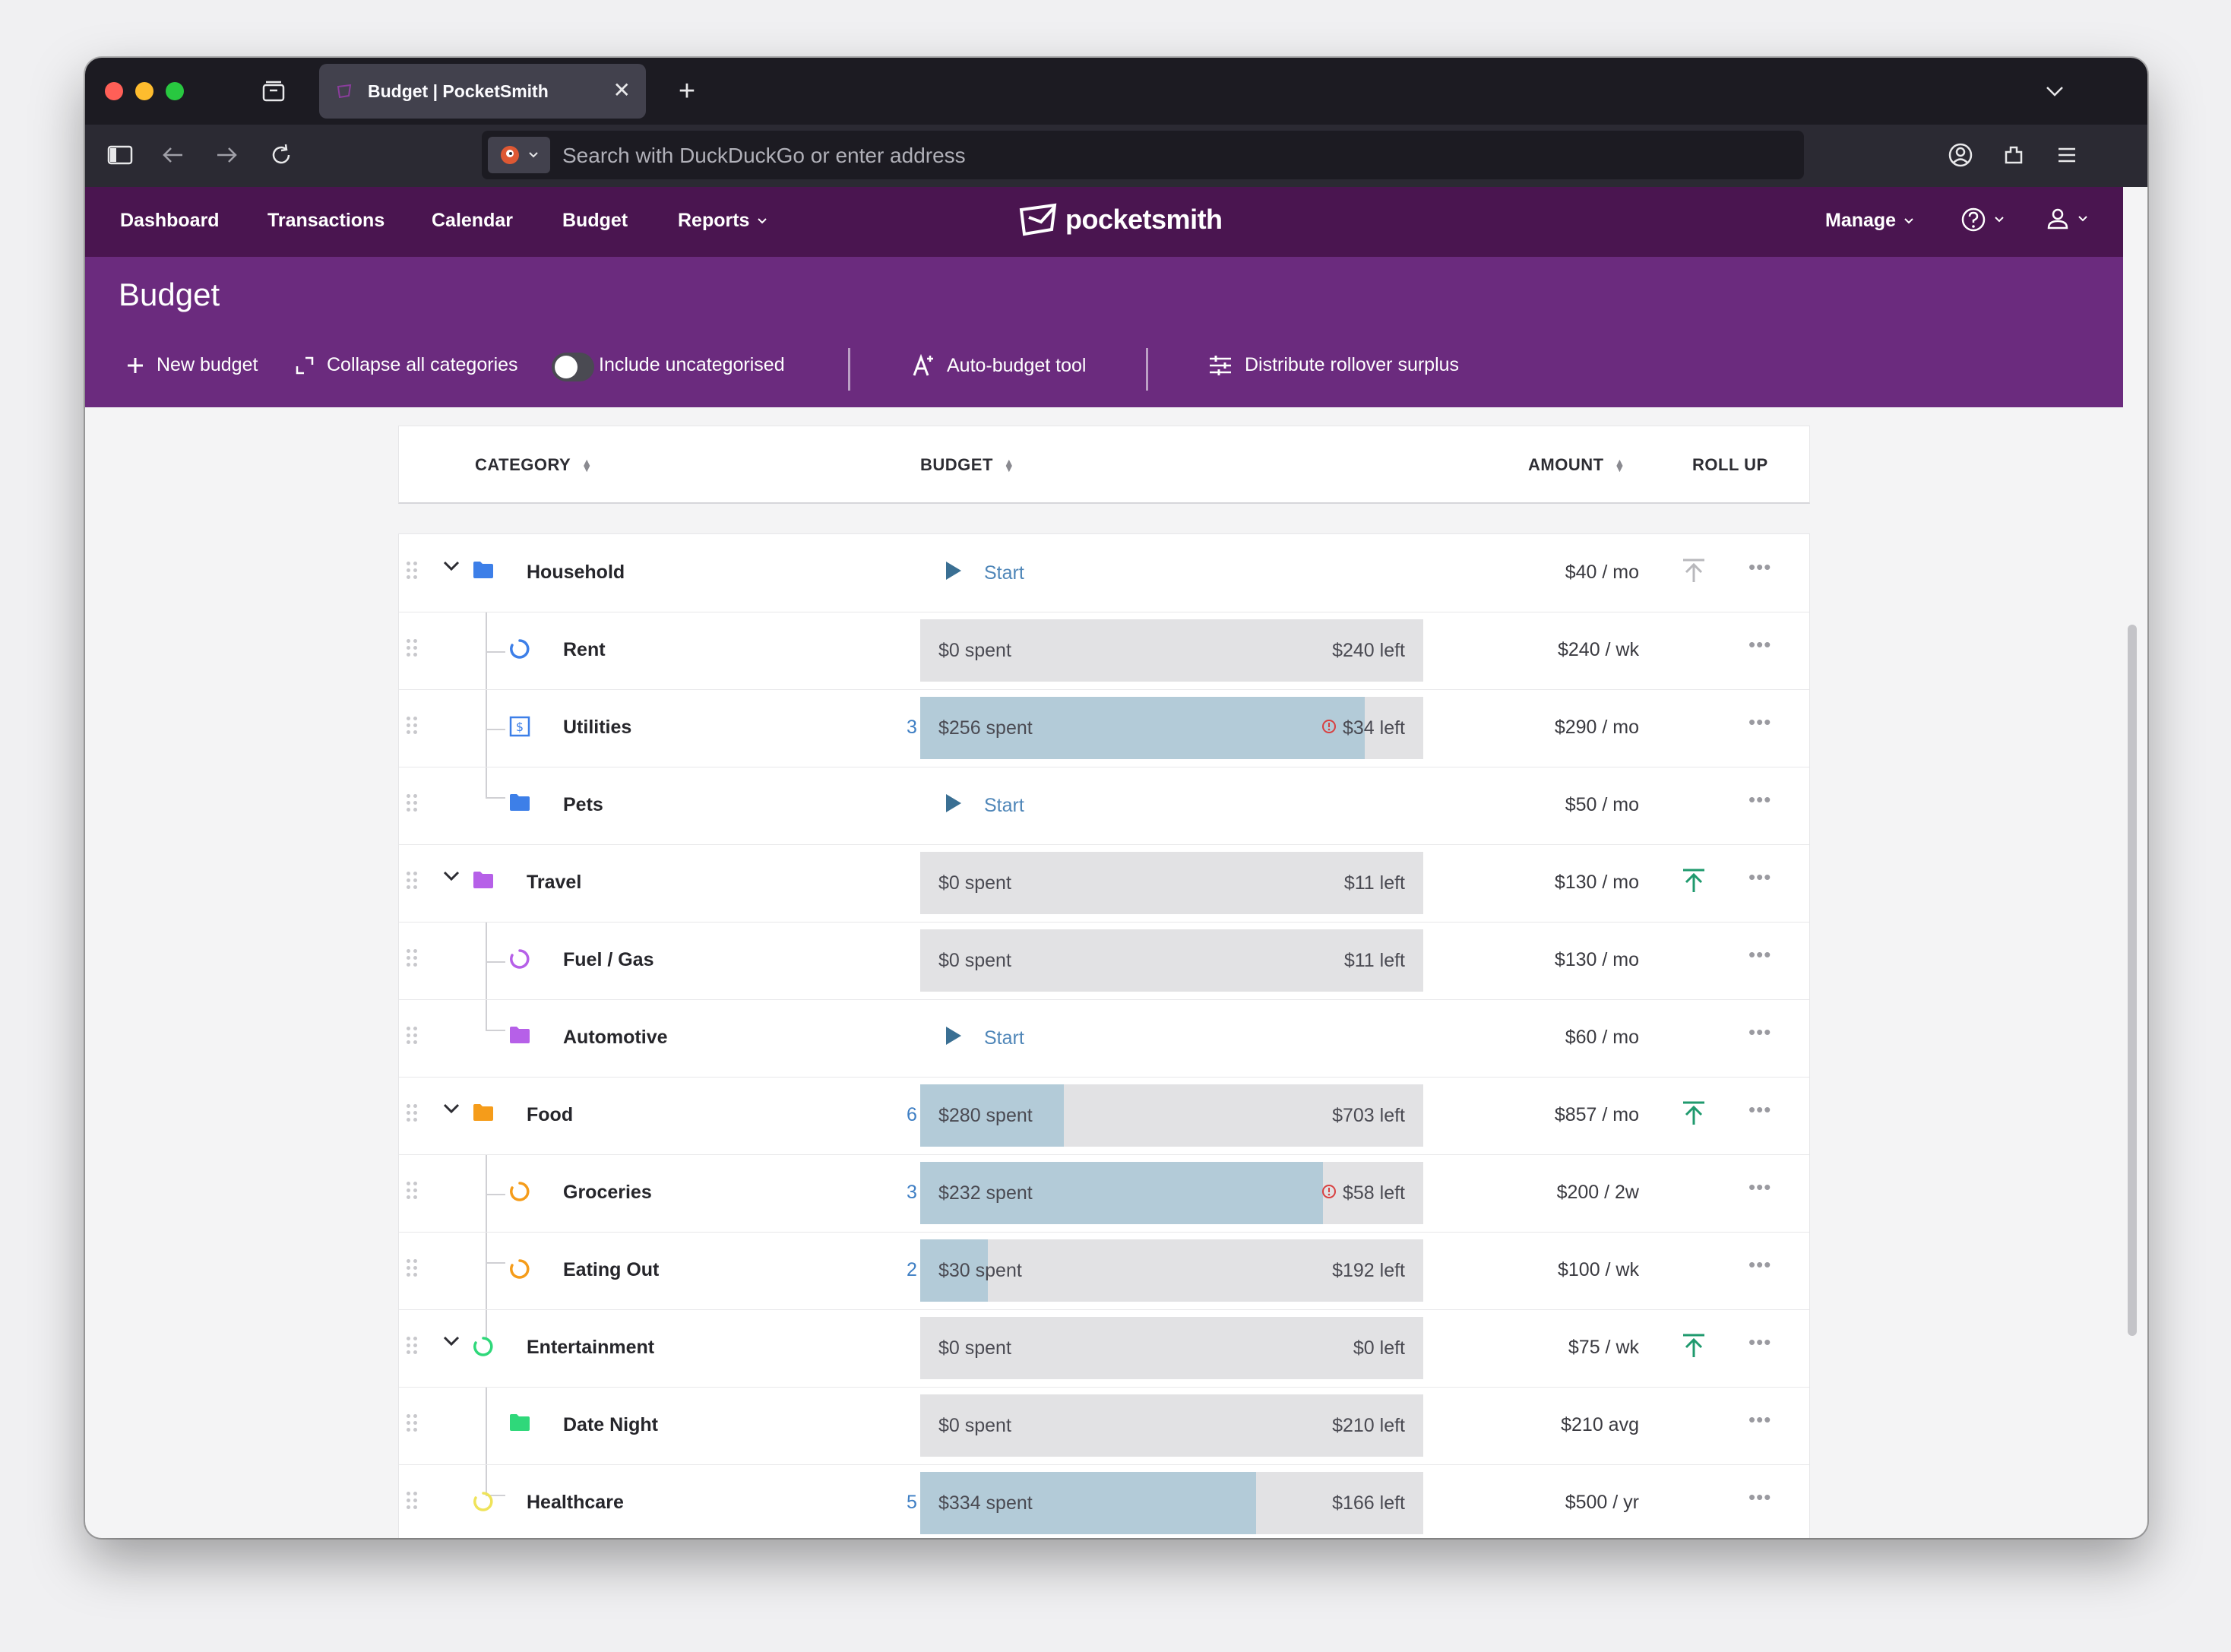  What do you see at coordinates (2067, 155) in the screenshot?
I see `menu-icon` at bounding box center [2067, 155].